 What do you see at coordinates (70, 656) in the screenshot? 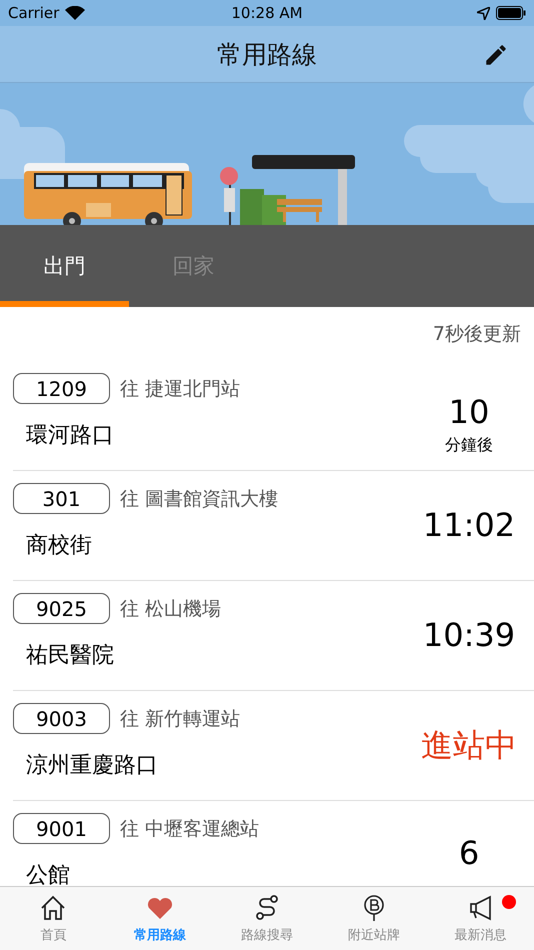
I see `stop-name: 祐民醫院` at bounding box center [70, 656].